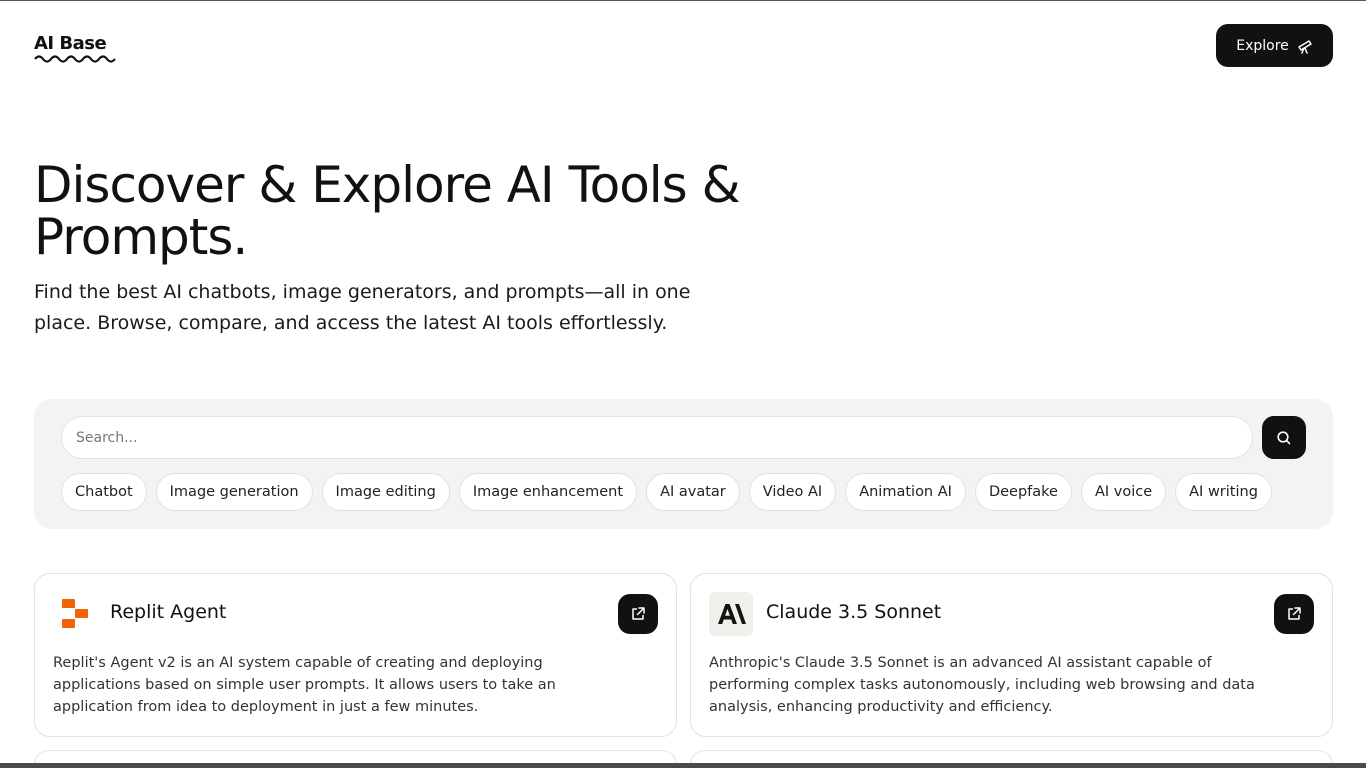 This screenshot has width=1366, height=768. I want to click on category-chip-ai-voice: AI voice, so click(1123, 492).